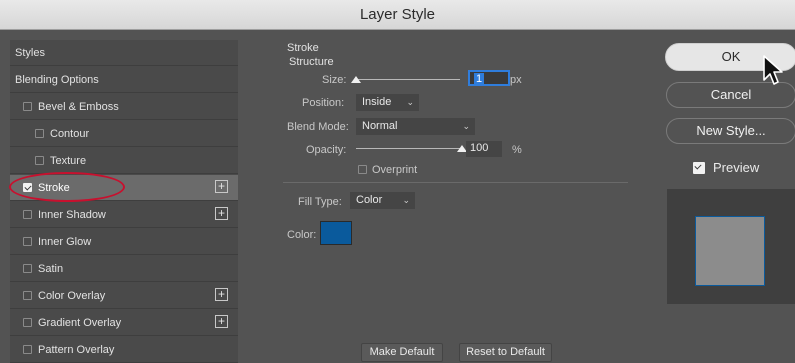  Describe the element at coordinates (27, 241) in the screenshot. I see `inner-glow-checkbox` at that location.